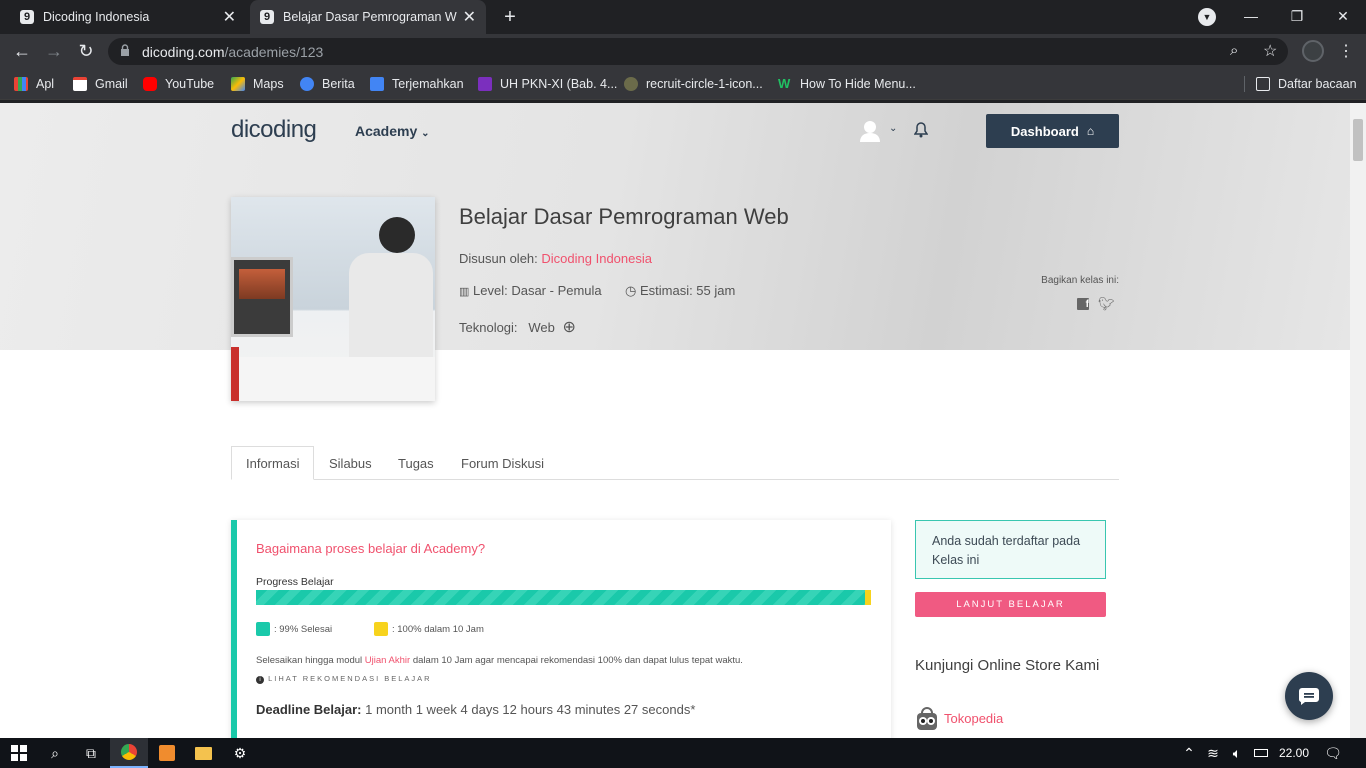 The width and height of the screenshot is (1366, 768). Describe the element at coordinates (675, 463) in the screenshot. I see `course-tabs: Informasi Silabus Tugas Forum Diskusi` at that location.